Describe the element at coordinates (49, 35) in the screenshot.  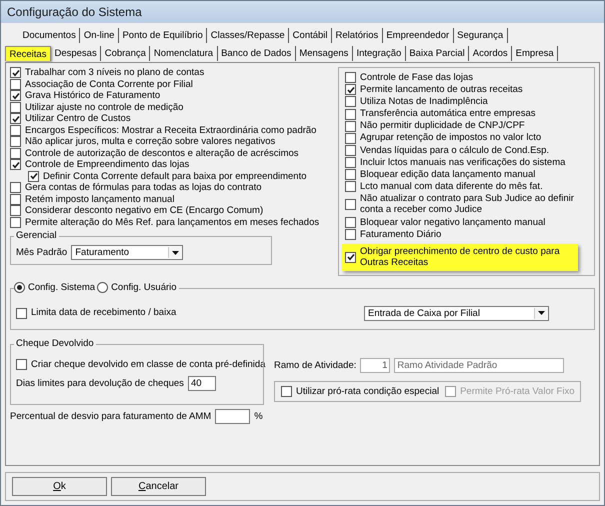
I see `tab: Documentos` at that location.